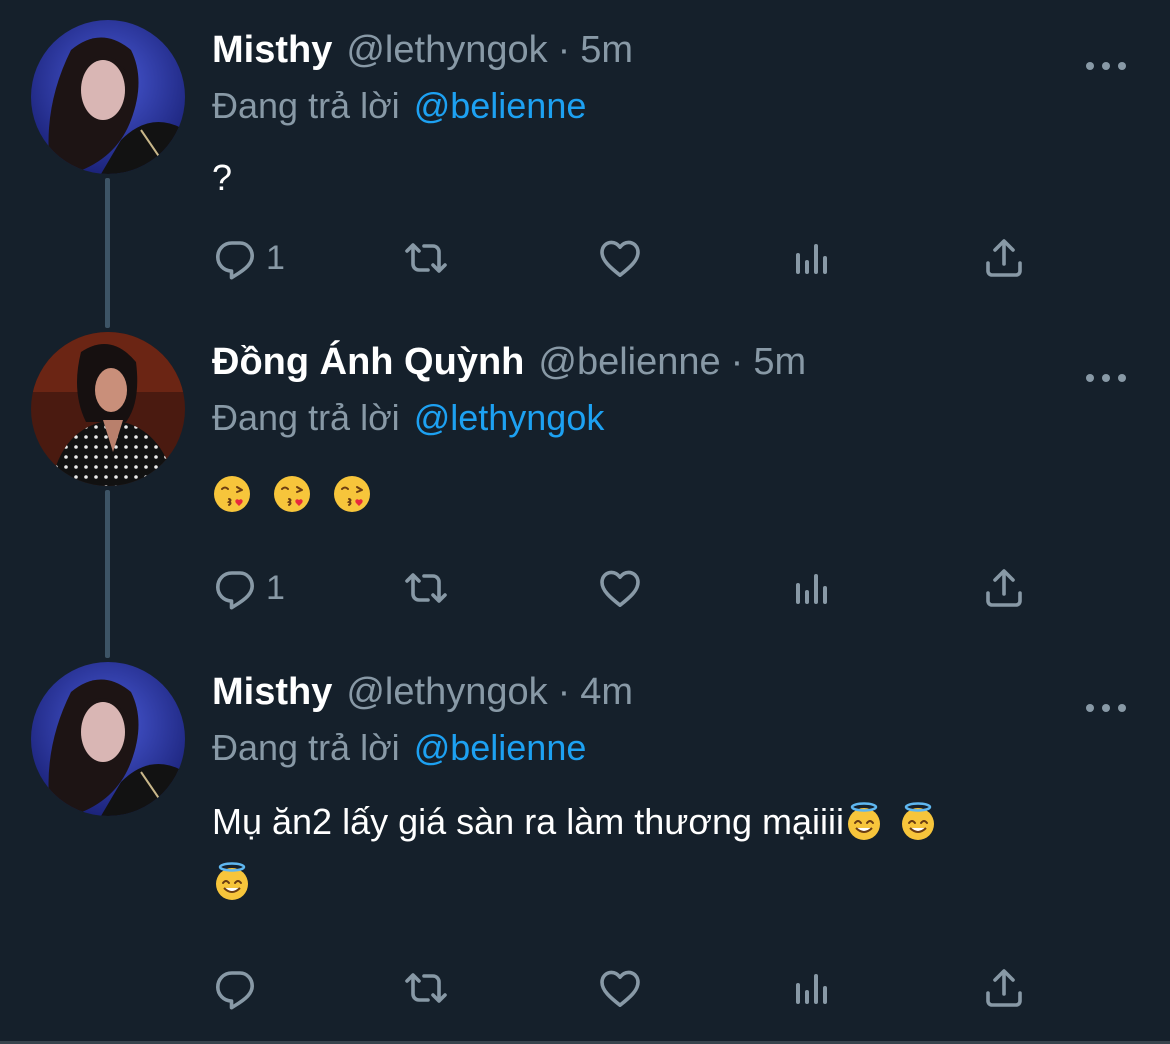  What do you see at coordinates (629, 362) in the screenshot?
I see `user-handle: @belienne` at bounding box center [629, 362].